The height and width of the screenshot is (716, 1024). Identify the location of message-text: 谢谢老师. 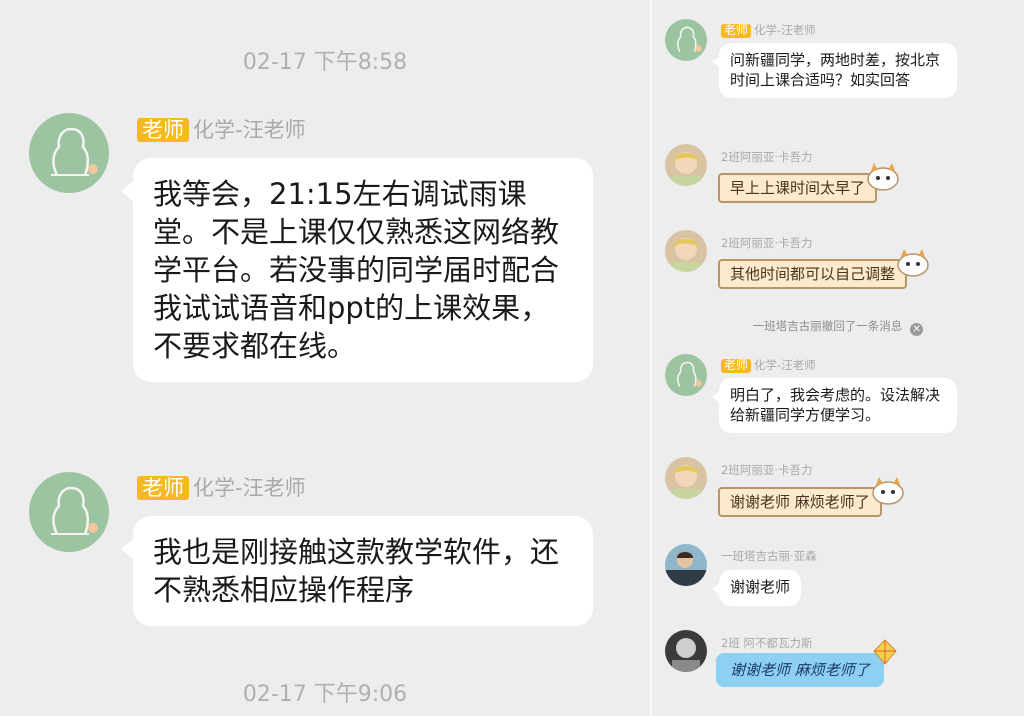
(760, 587).